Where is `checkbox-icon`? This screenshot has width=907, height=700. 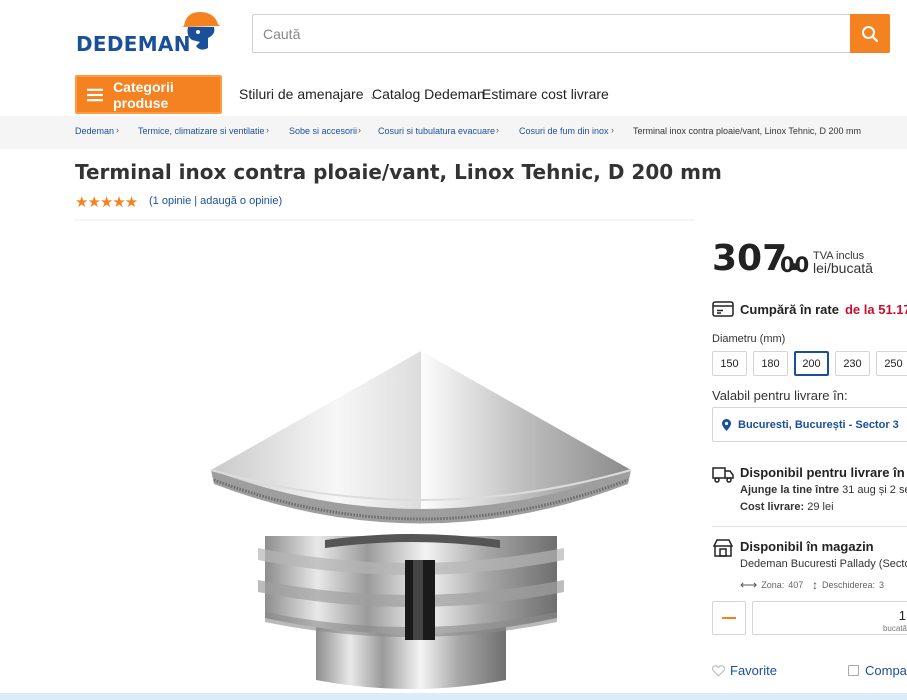 checkbox-icon is located at coordinates (853, 670).